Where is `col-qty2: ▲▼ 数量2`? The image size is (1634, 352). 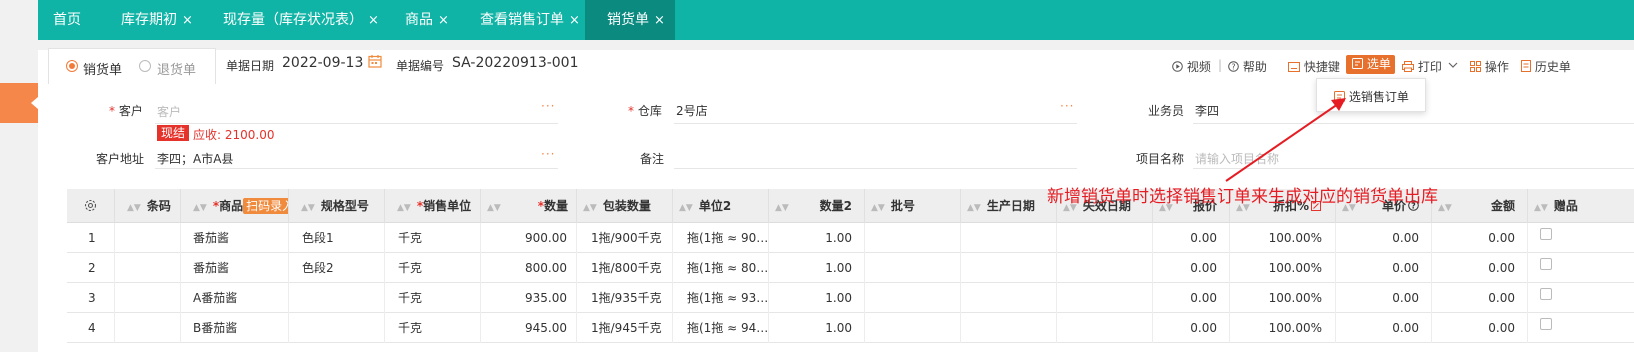 col-qty2: ▲▼ 数量2 is located at coordinates (817, 206).